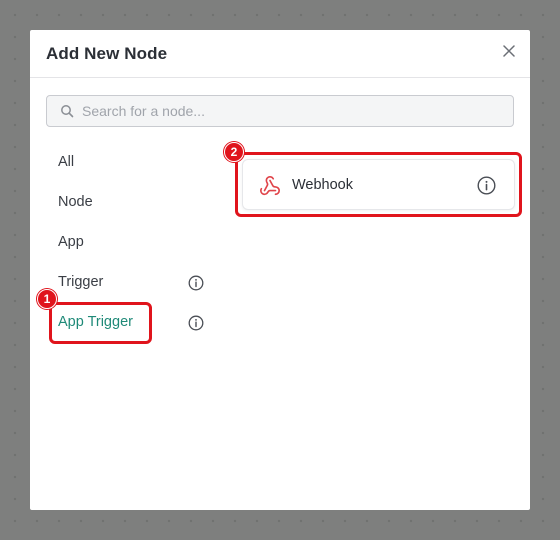 Image resolution: width=560 pixels, height=540 pixels. I want to click on trigger-info-icon, so click(196, 283).